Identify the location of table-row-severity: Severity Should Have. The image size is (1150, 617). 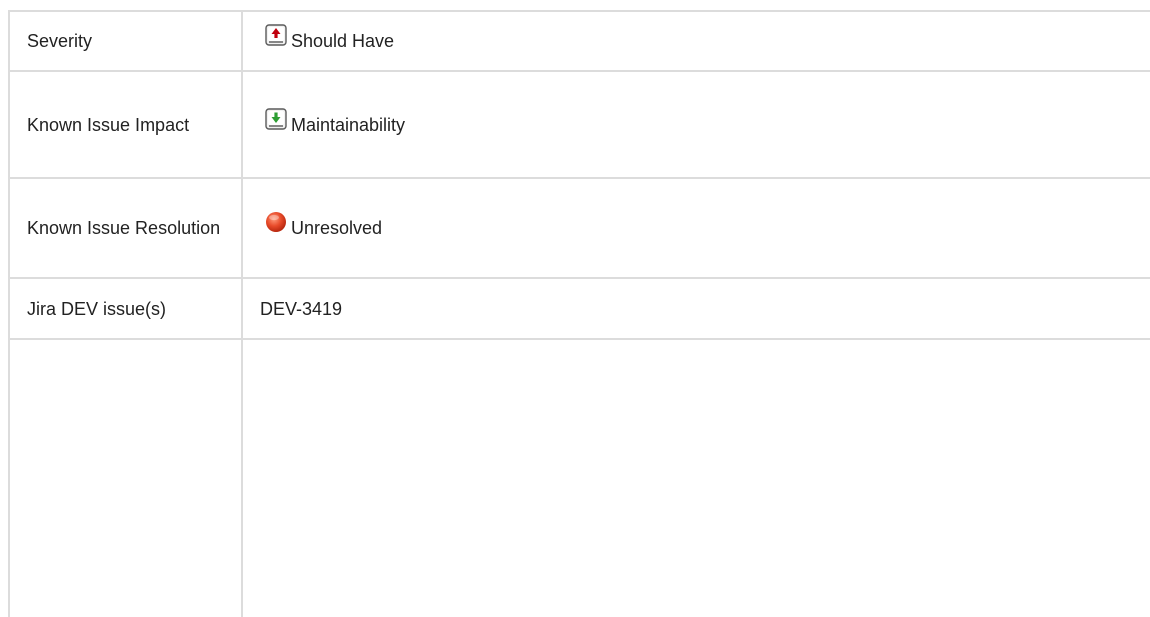
(579, 42).